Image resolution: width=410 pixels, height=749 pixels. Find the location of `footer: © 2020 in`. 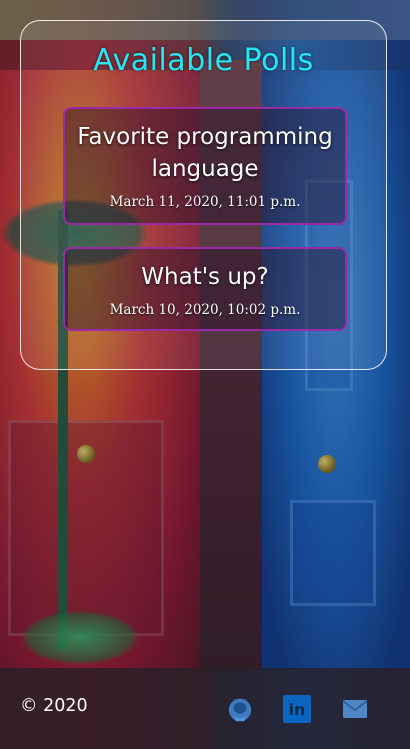

footer: © 2020 in is located at coordinates (205, 708).